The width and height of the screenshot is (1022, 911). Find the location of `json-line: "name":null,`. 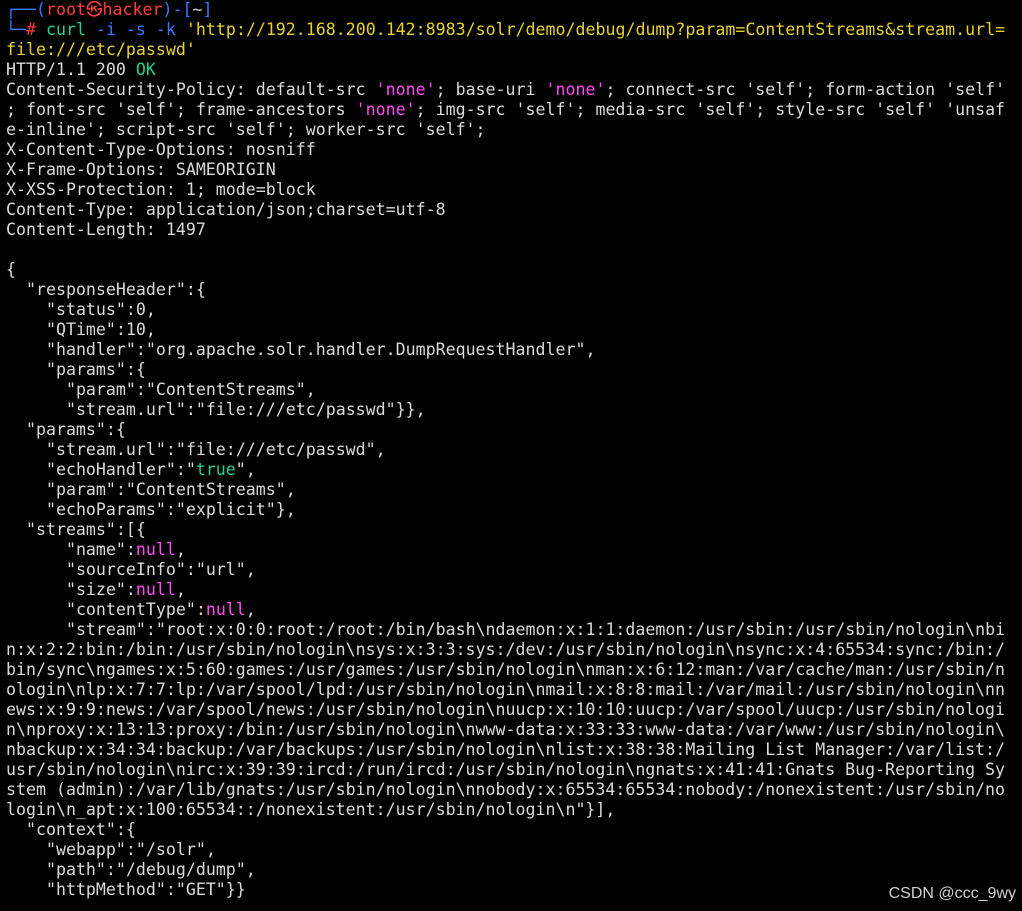

json-line: "name":null, is located at coordinates (125, 549).